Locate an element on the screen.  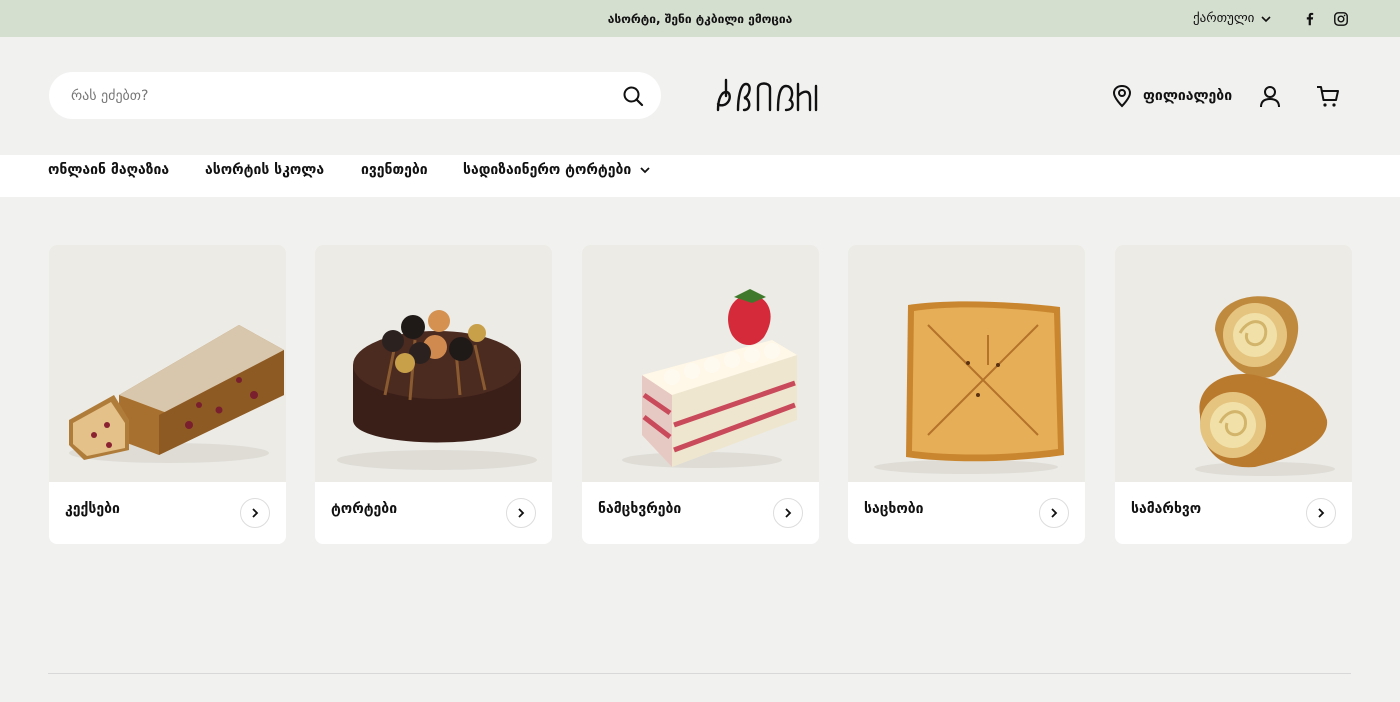
announcement-text: ასორტი, შენი ტკბილი ემოცია is located at coordinates (700, 19).